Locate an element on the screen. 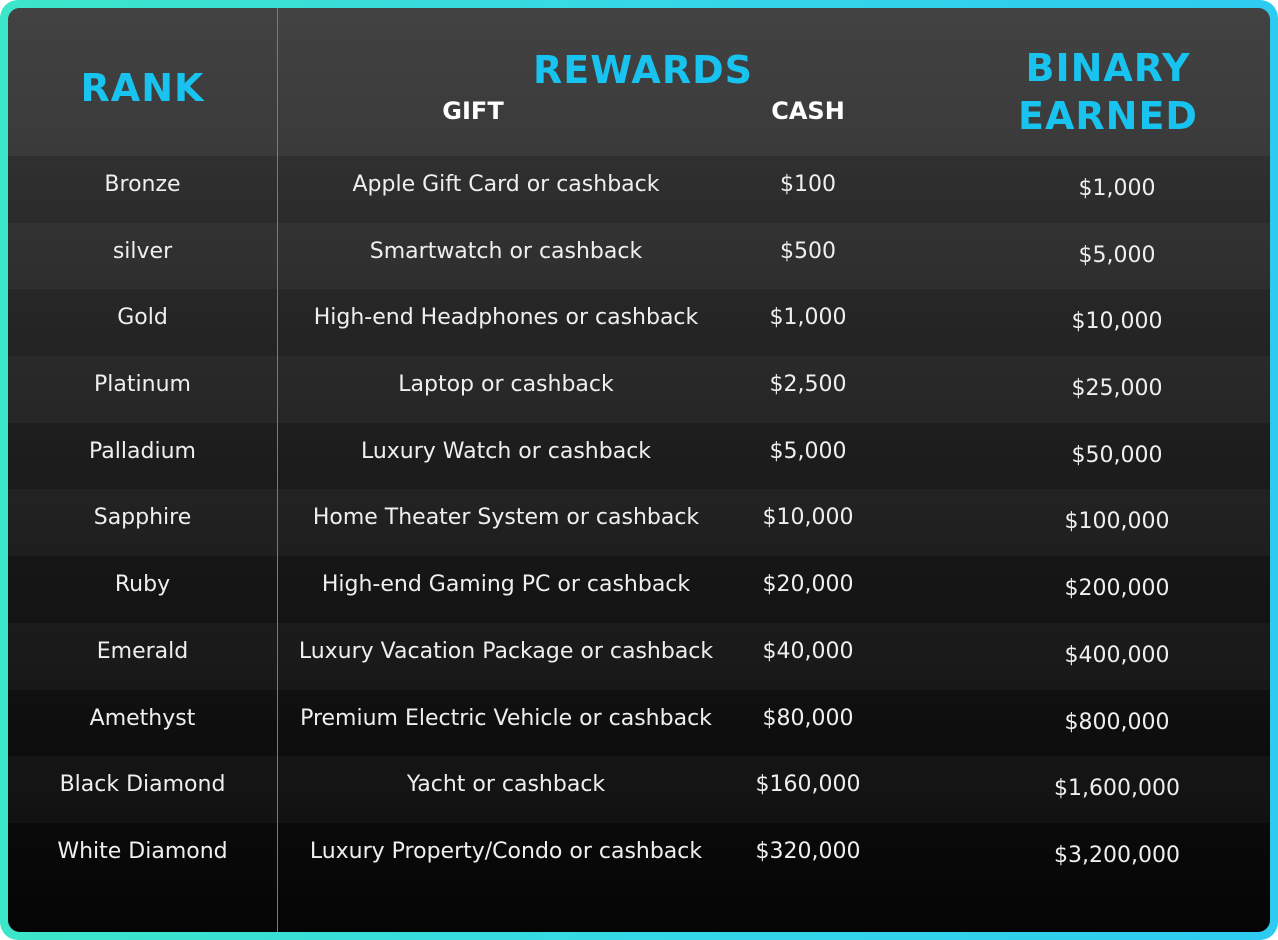 This screenshot has width=1278, height=940. cash-cell: $20,000 is located at coordinates (808, 585).